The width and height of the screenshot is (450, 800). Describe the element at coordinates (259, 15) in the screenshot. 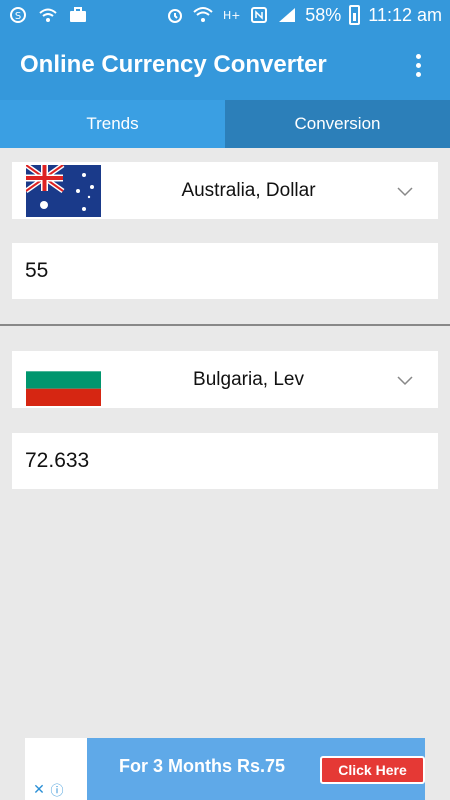

I see `nfc-icon` at that location.